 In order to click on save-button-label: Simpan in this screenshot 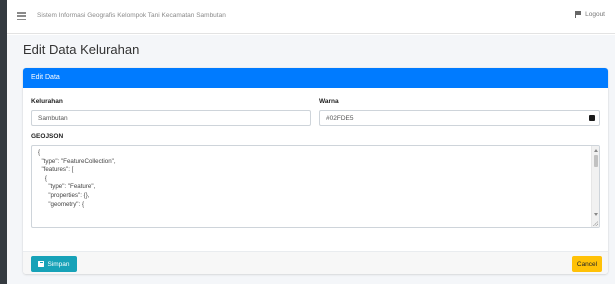, I will do `click(58, 264)`.